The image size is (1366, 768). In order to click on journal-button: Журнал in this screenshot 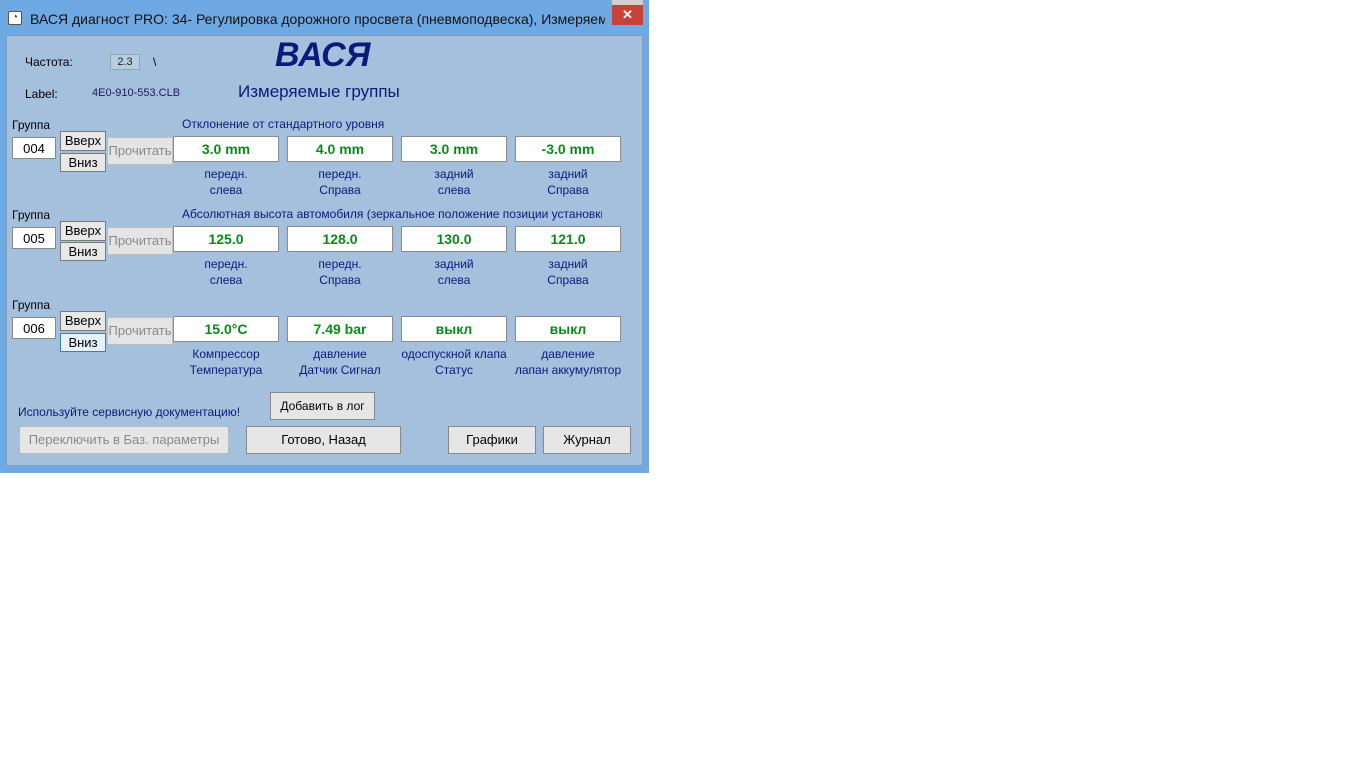, I will do `click(587, 440)`.